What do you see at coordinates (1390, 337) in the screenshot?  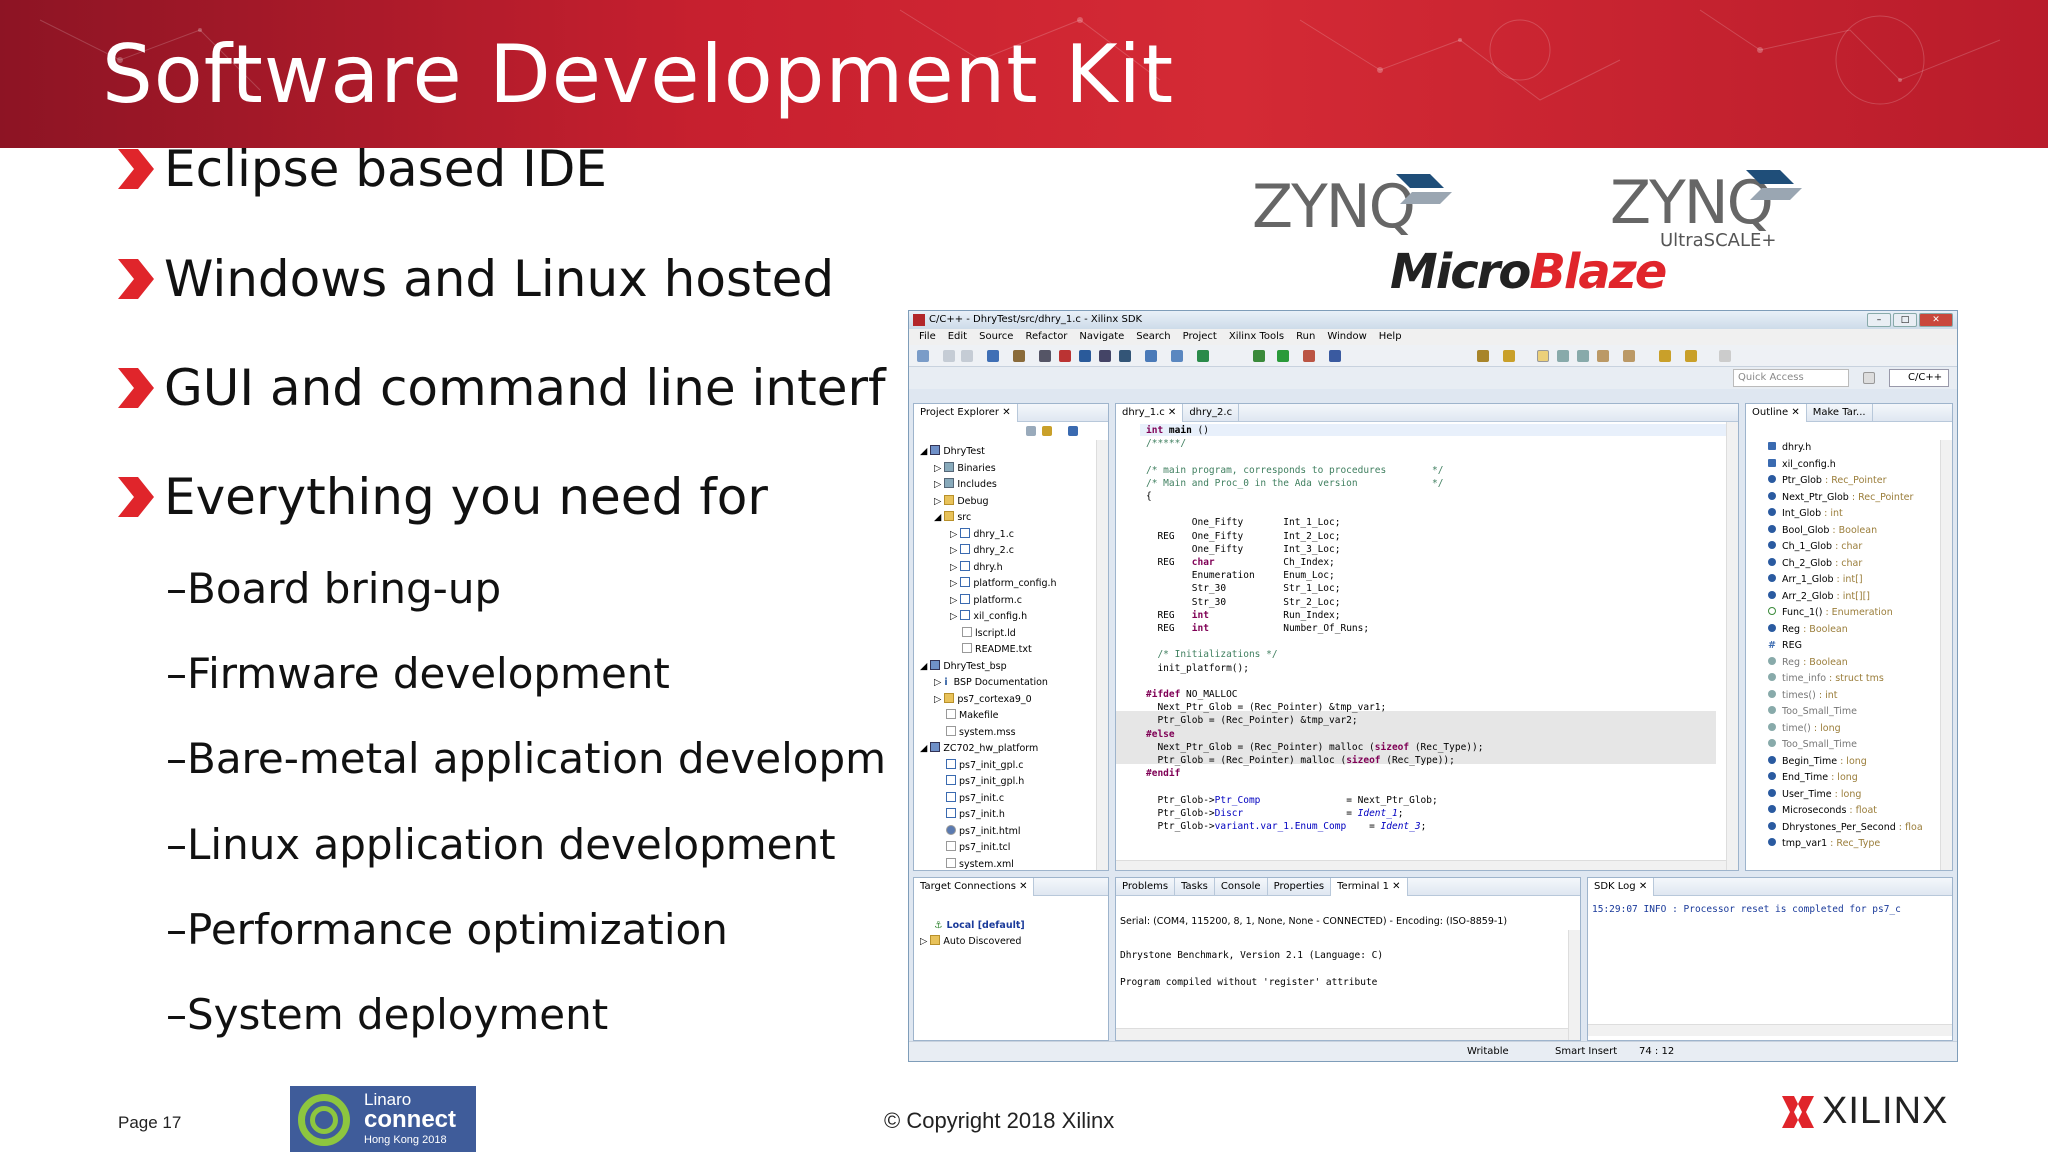 I see `menu-help: Help` at bounding box center [1390, 337].